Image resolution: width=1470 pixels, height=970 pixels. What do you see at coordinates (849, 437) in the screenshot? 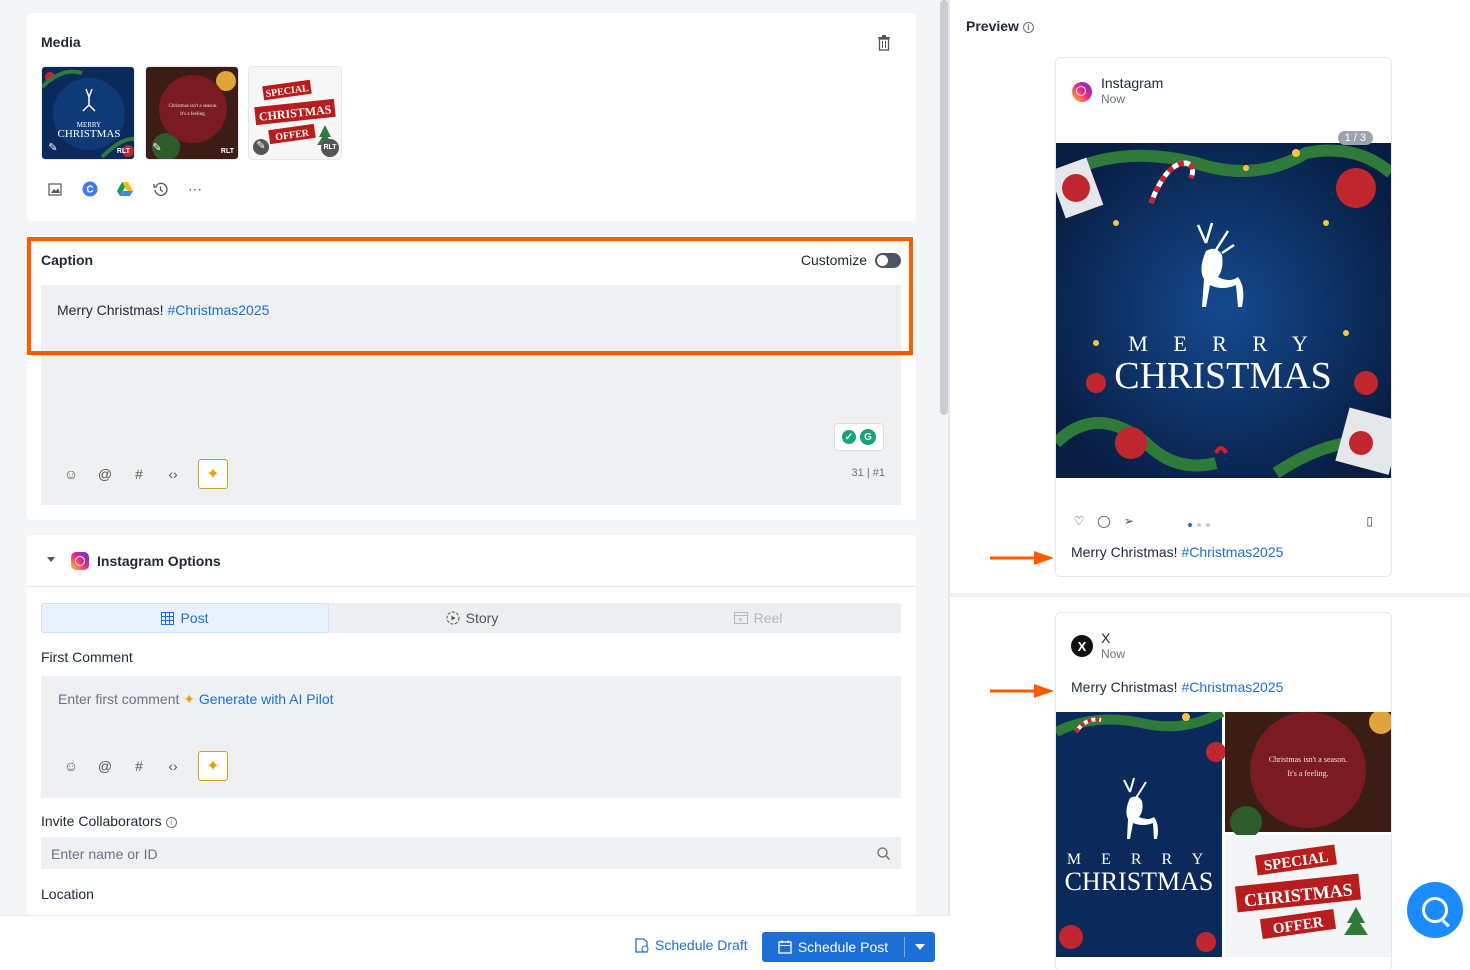
I see `grammarly-bulb-icon: ✓` at bounding box center [849, 437].